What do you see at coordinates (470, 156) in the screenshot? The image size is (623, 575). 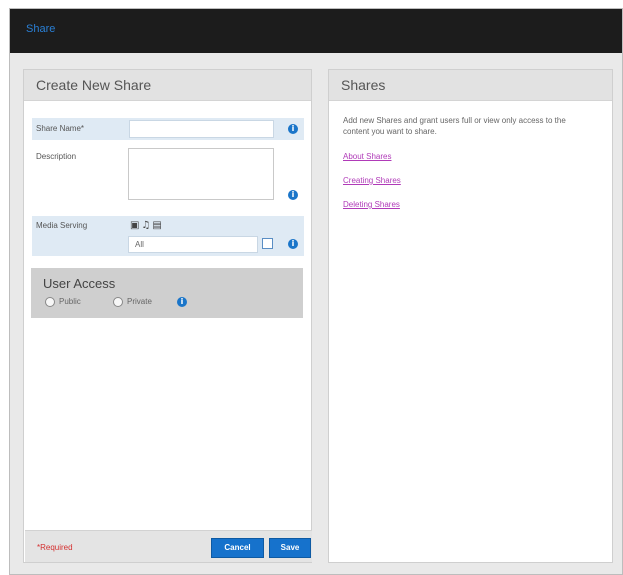 I see `link-about-shares: About Shares` at bounding box center [470, 156].